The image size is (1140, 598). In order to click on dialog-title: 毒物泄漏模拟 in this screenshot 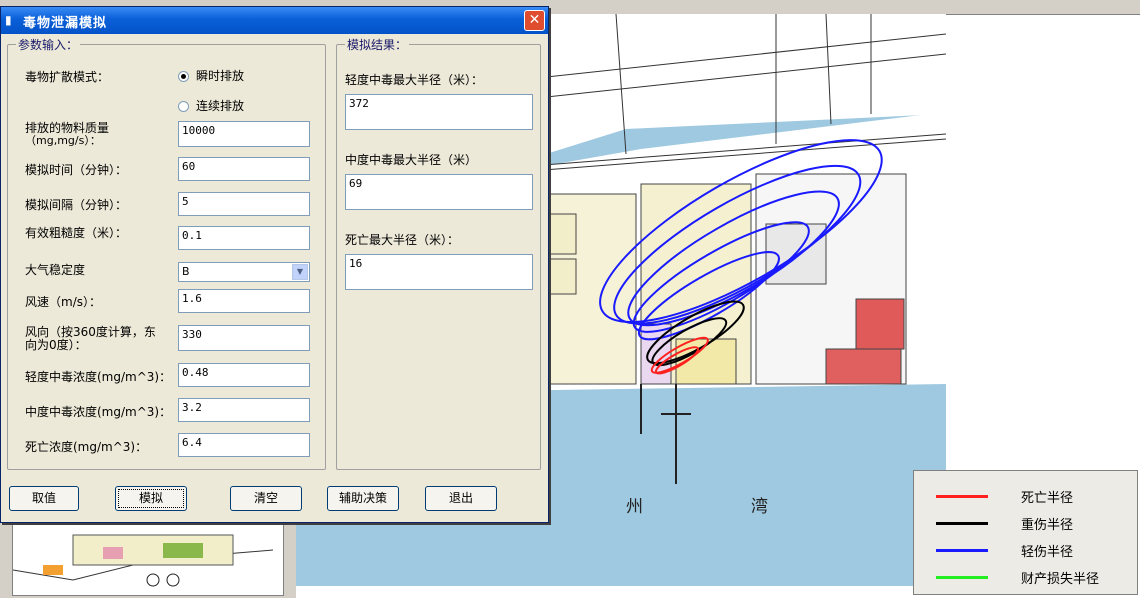, I will do `click(65, 23)`.